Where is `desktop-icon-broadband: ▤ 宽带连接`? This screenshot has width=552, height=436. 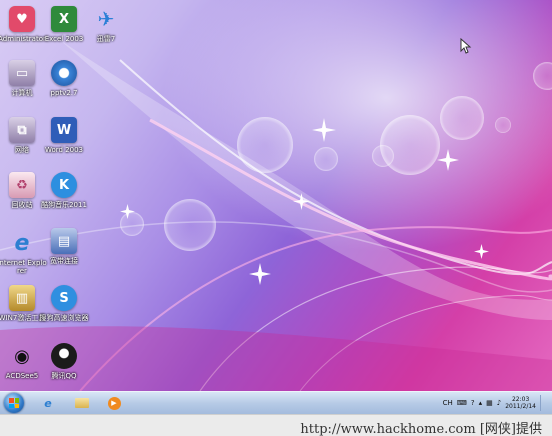 desktop-icon-broadband: ▤ 宽带连接 is located at coordinates (64, 246).